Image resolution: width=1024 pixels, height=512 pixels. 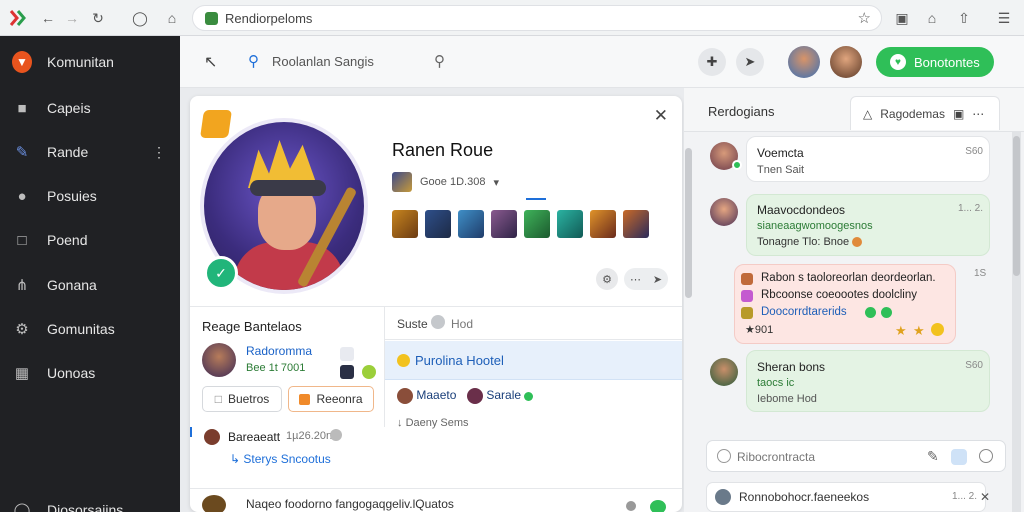 What do you see at coordinates (331, 399) in the screenshot?
I see `primary-outline-button: Reeonra` at bounding box center [331, 399].